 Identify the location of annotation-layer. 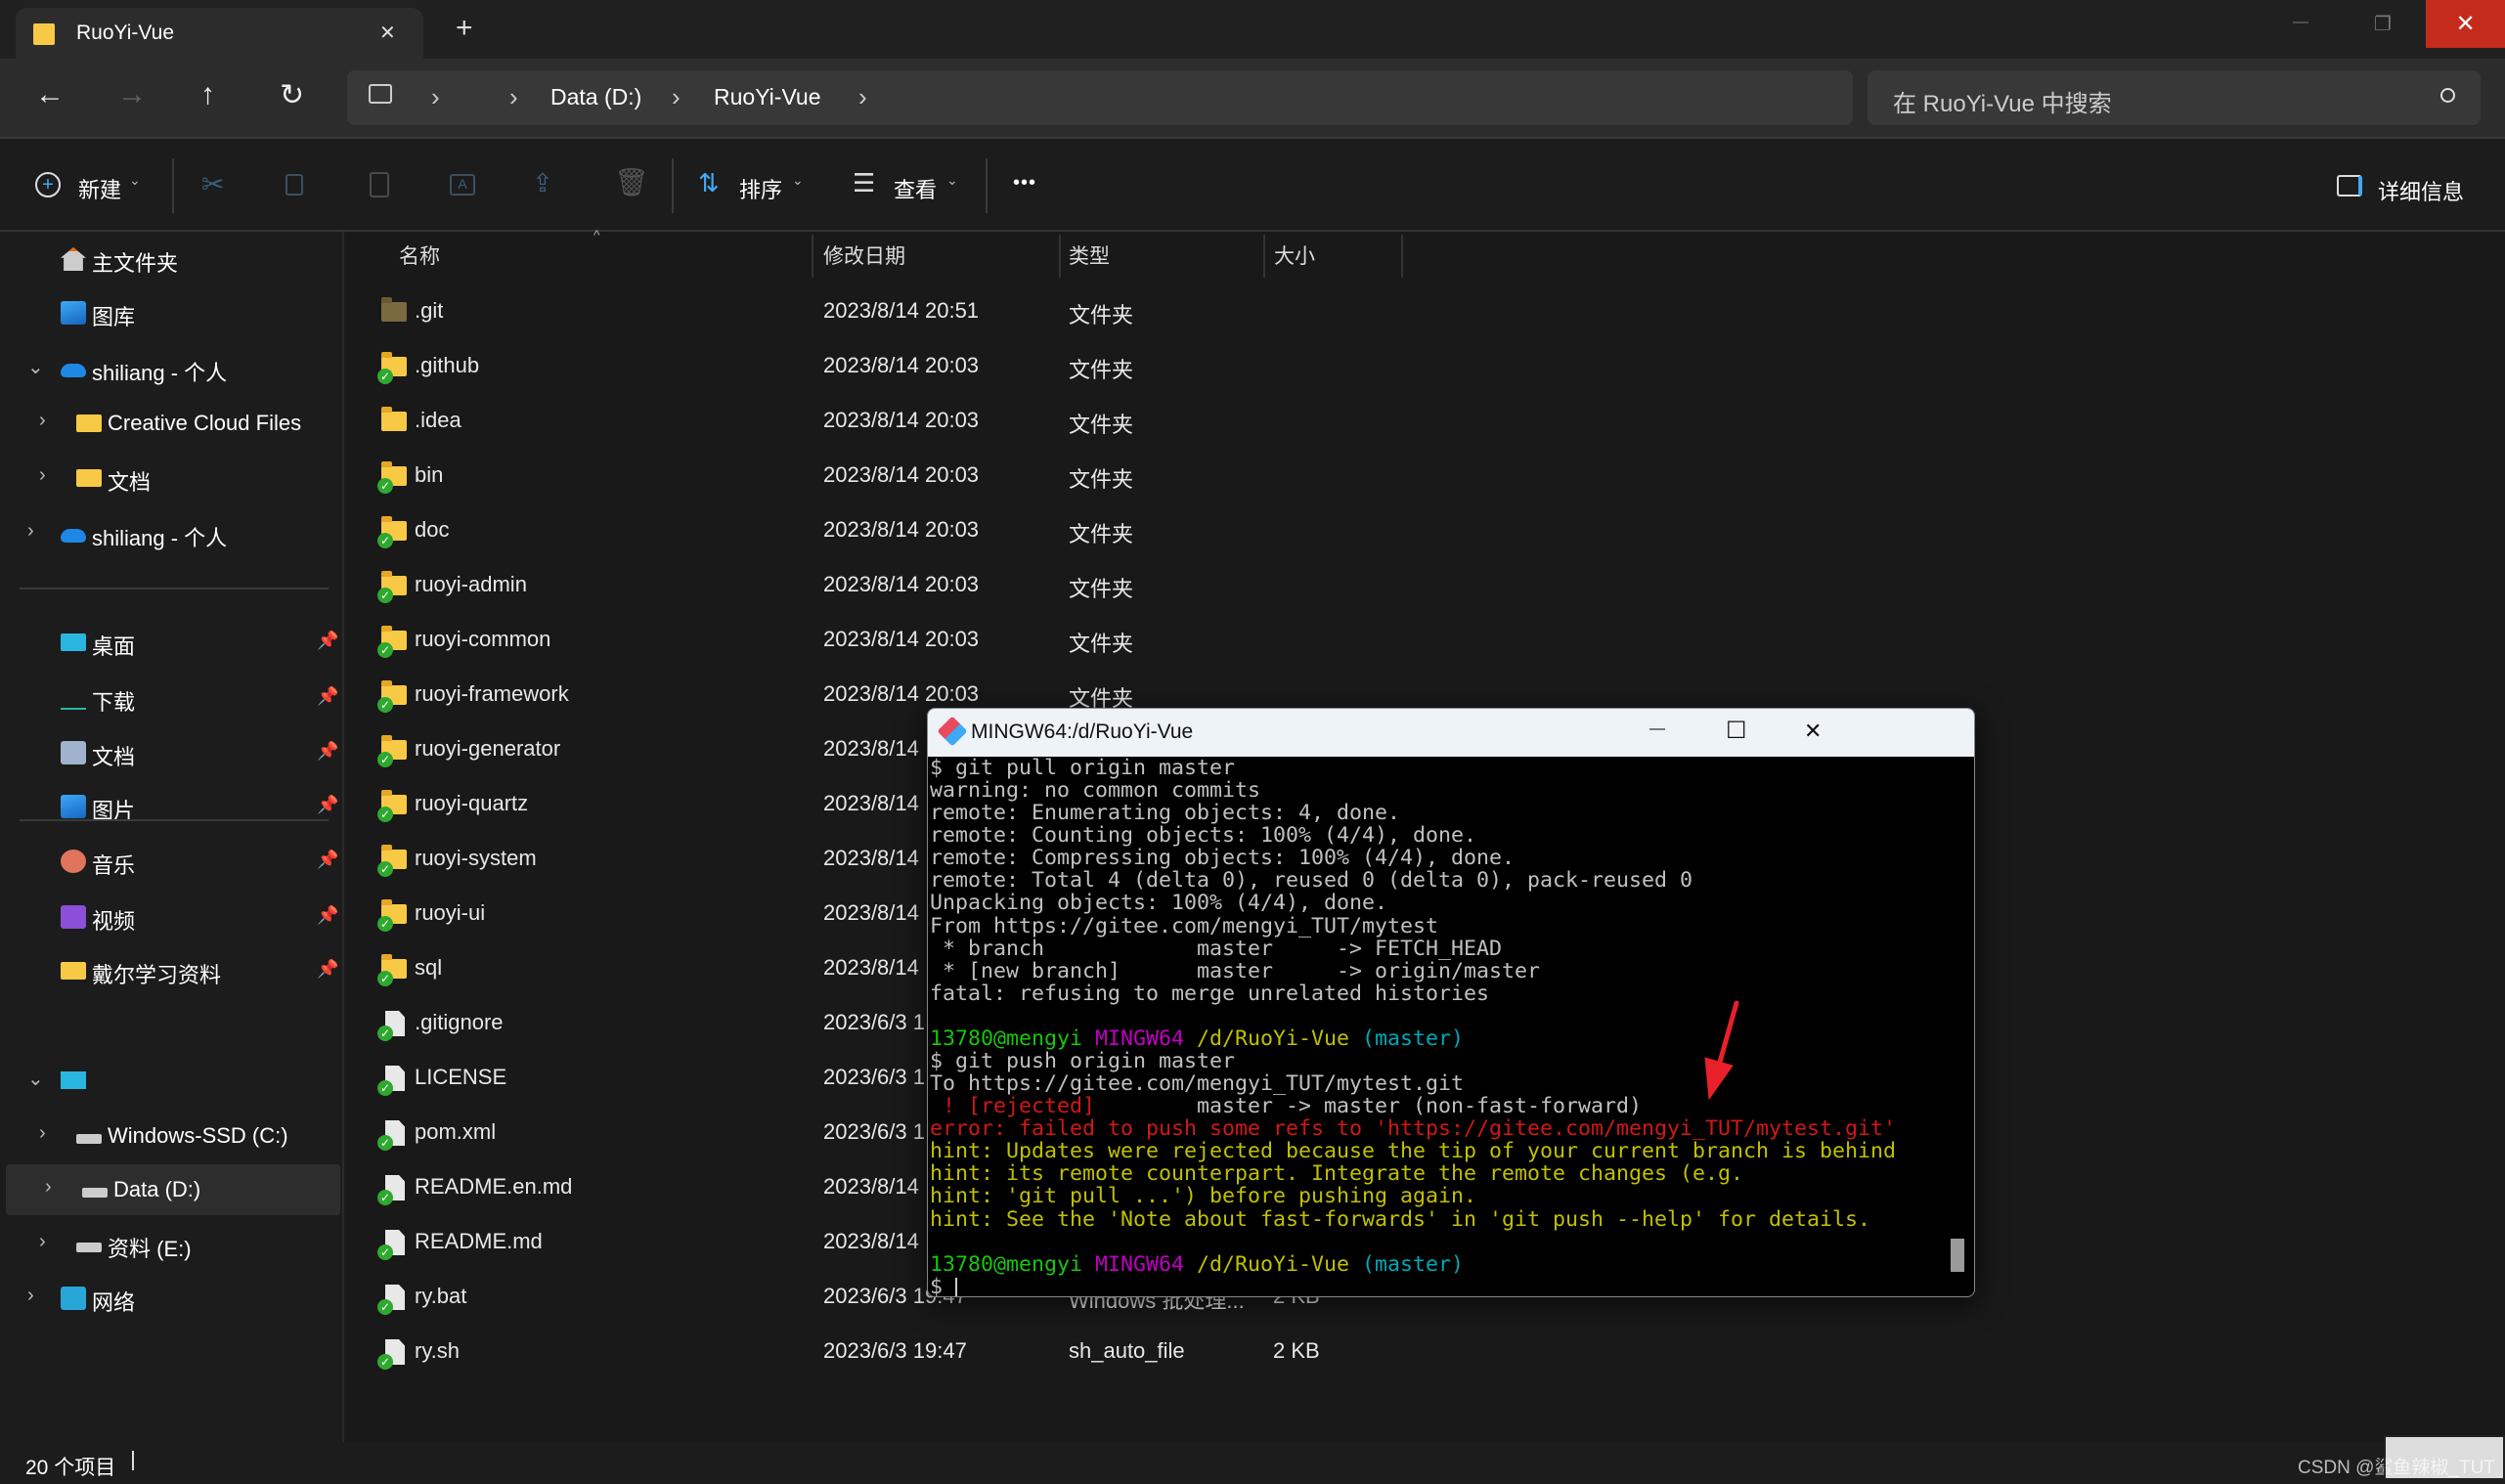
(1721, 1050).